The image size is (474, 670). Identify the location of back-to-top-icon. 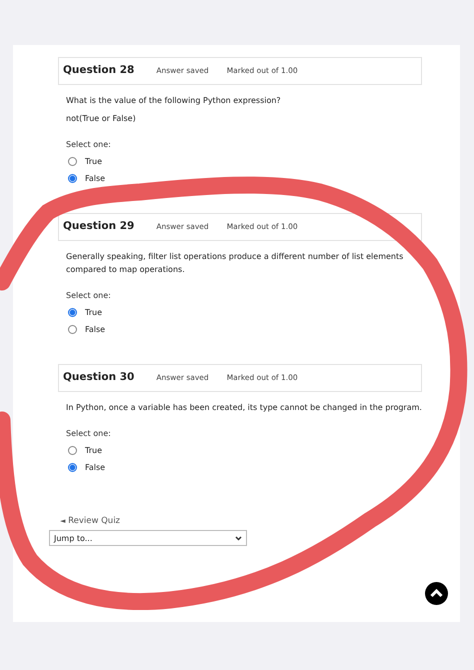
(436, 593).